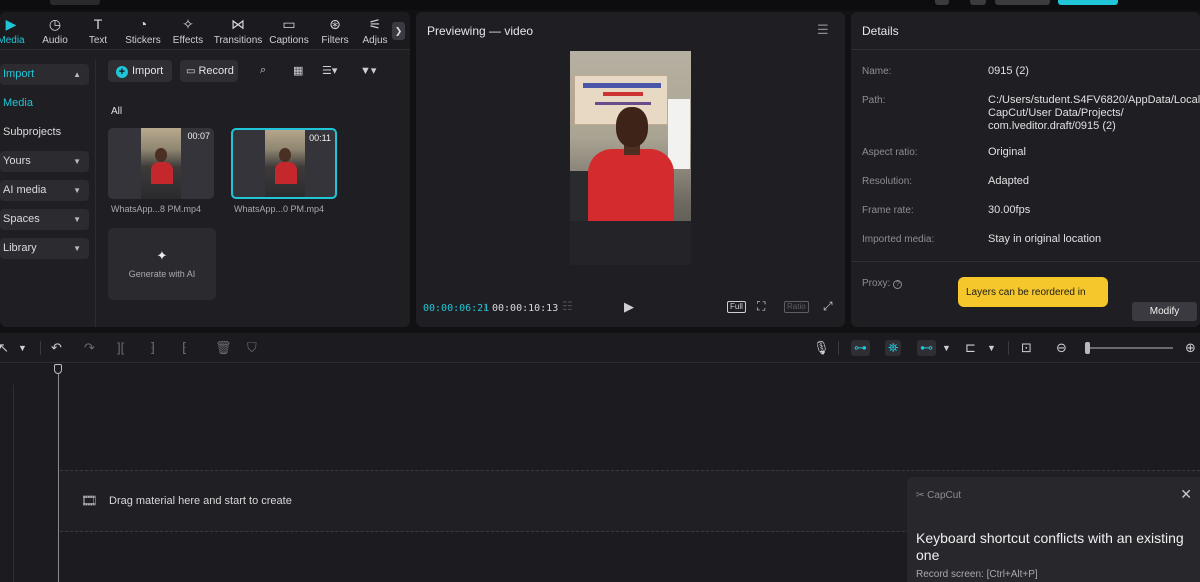  What do you see at coordinates (1026, 348) in the screenshot?
I see `caption-search-icon: ⊡` at bounding box center [1026, 348].